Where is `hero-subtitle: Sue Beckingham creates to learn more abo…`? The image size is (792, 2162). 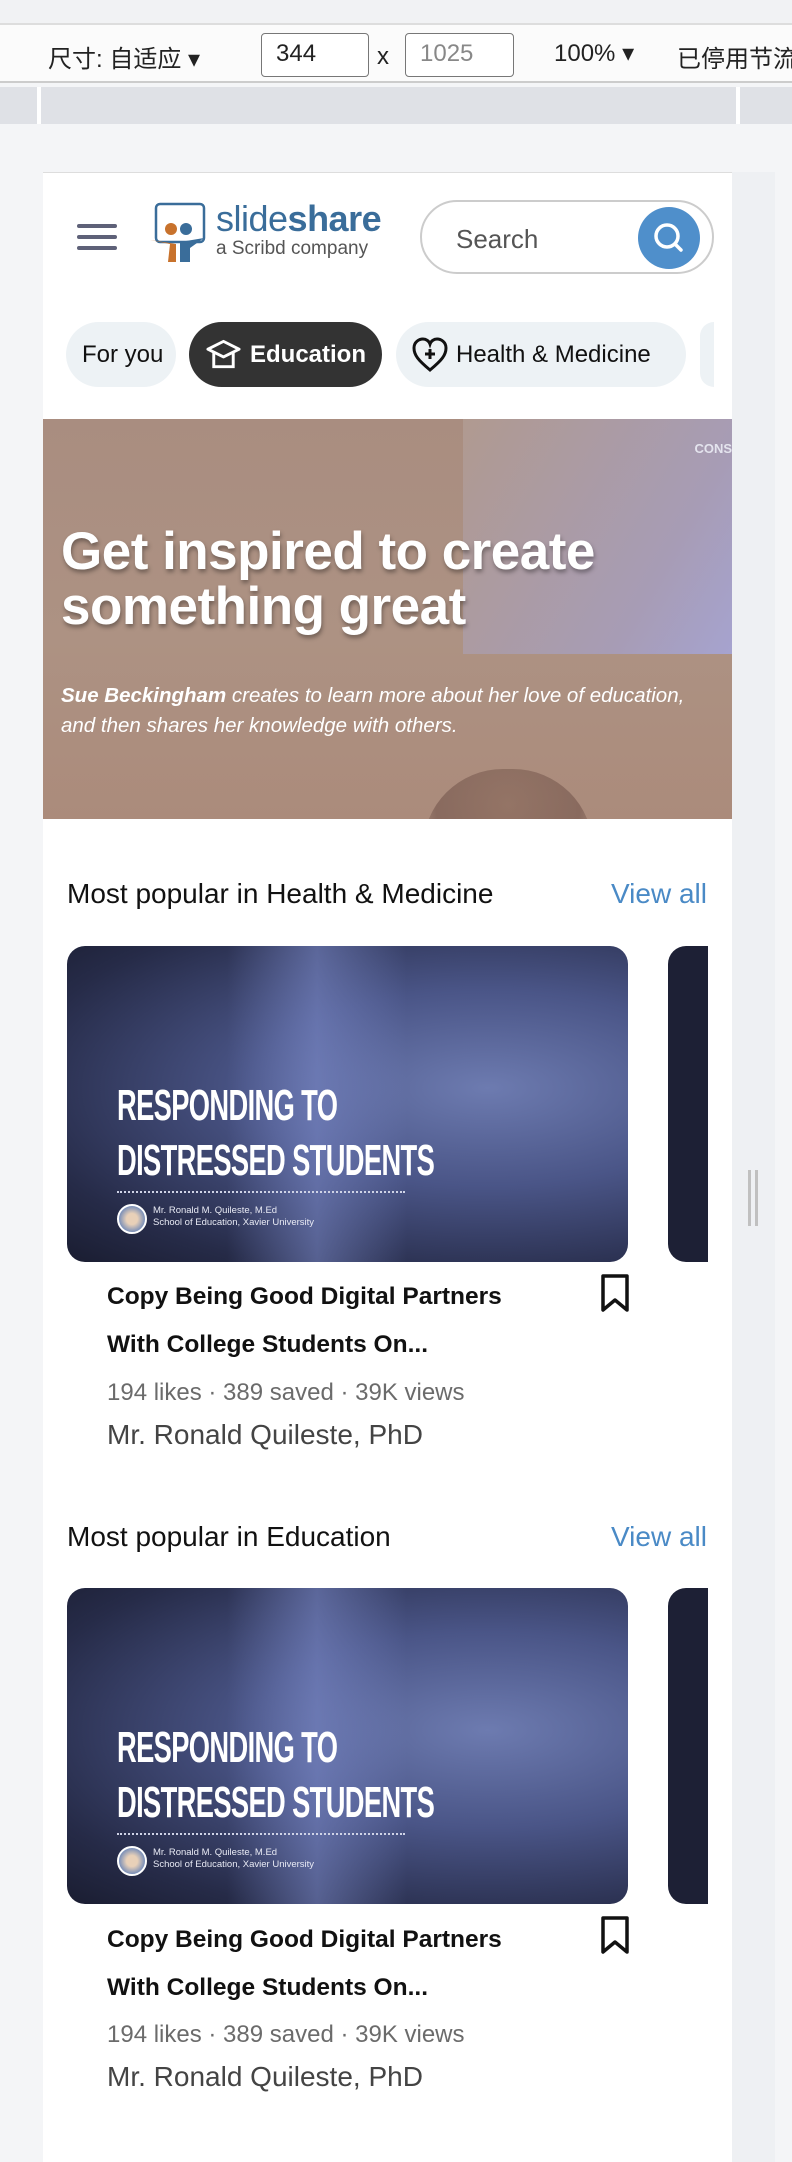
hero-subtitle: Sue Beckingham creates to learn more abo… is located at coordinates (391, 711).